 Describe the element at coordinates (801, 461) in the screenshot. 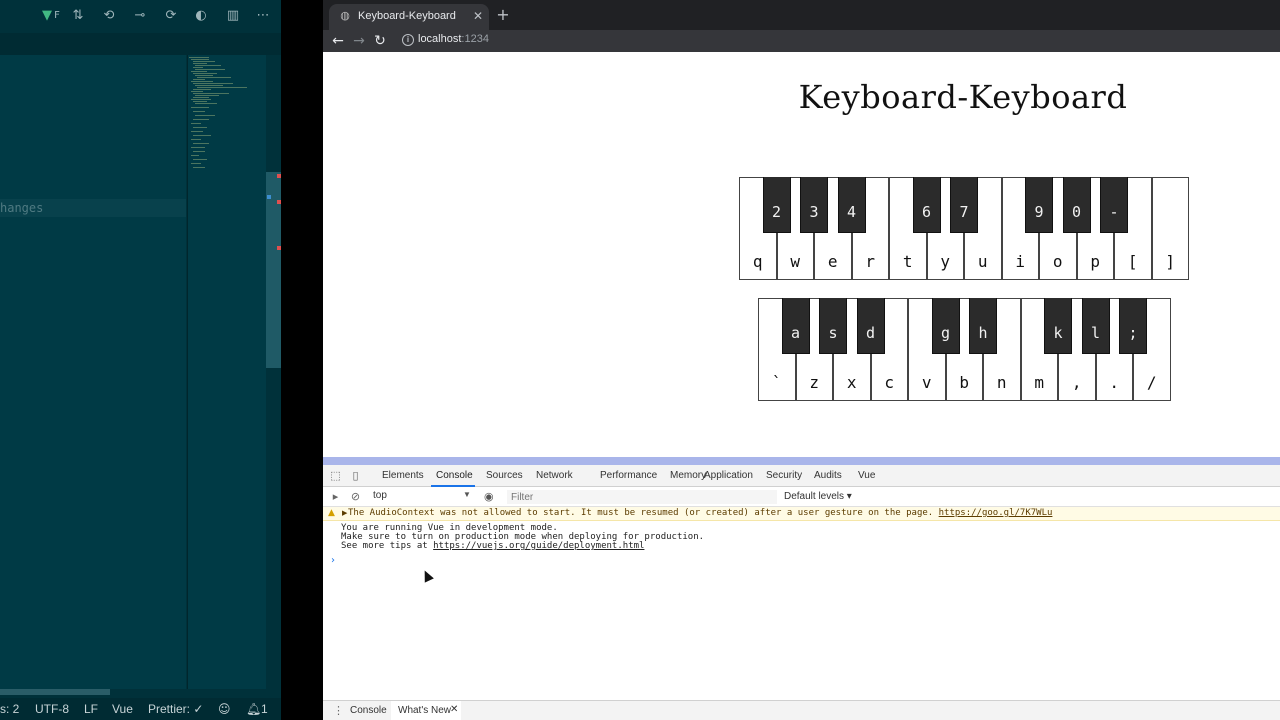

I see `devtools-divider` at that location.